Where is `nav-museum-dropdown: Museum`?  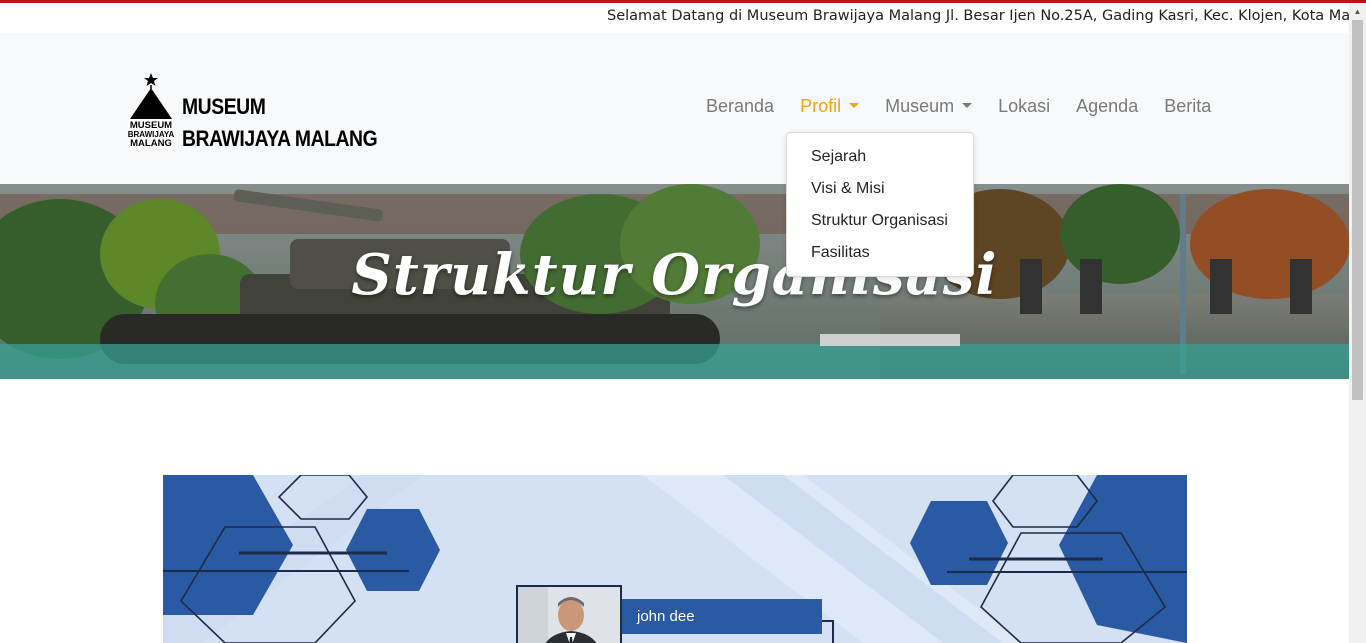
nav-museum-dropdown: Museum is located at coordinates (929, 106).